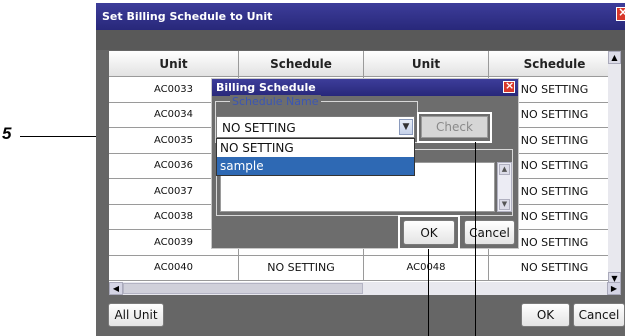 This screenshot has height=336, width=625. What do you see at coordinates (266, 87) in the screenshot?
I see `dialog-title: Billing Schedule` at bounding box center [266, 87].